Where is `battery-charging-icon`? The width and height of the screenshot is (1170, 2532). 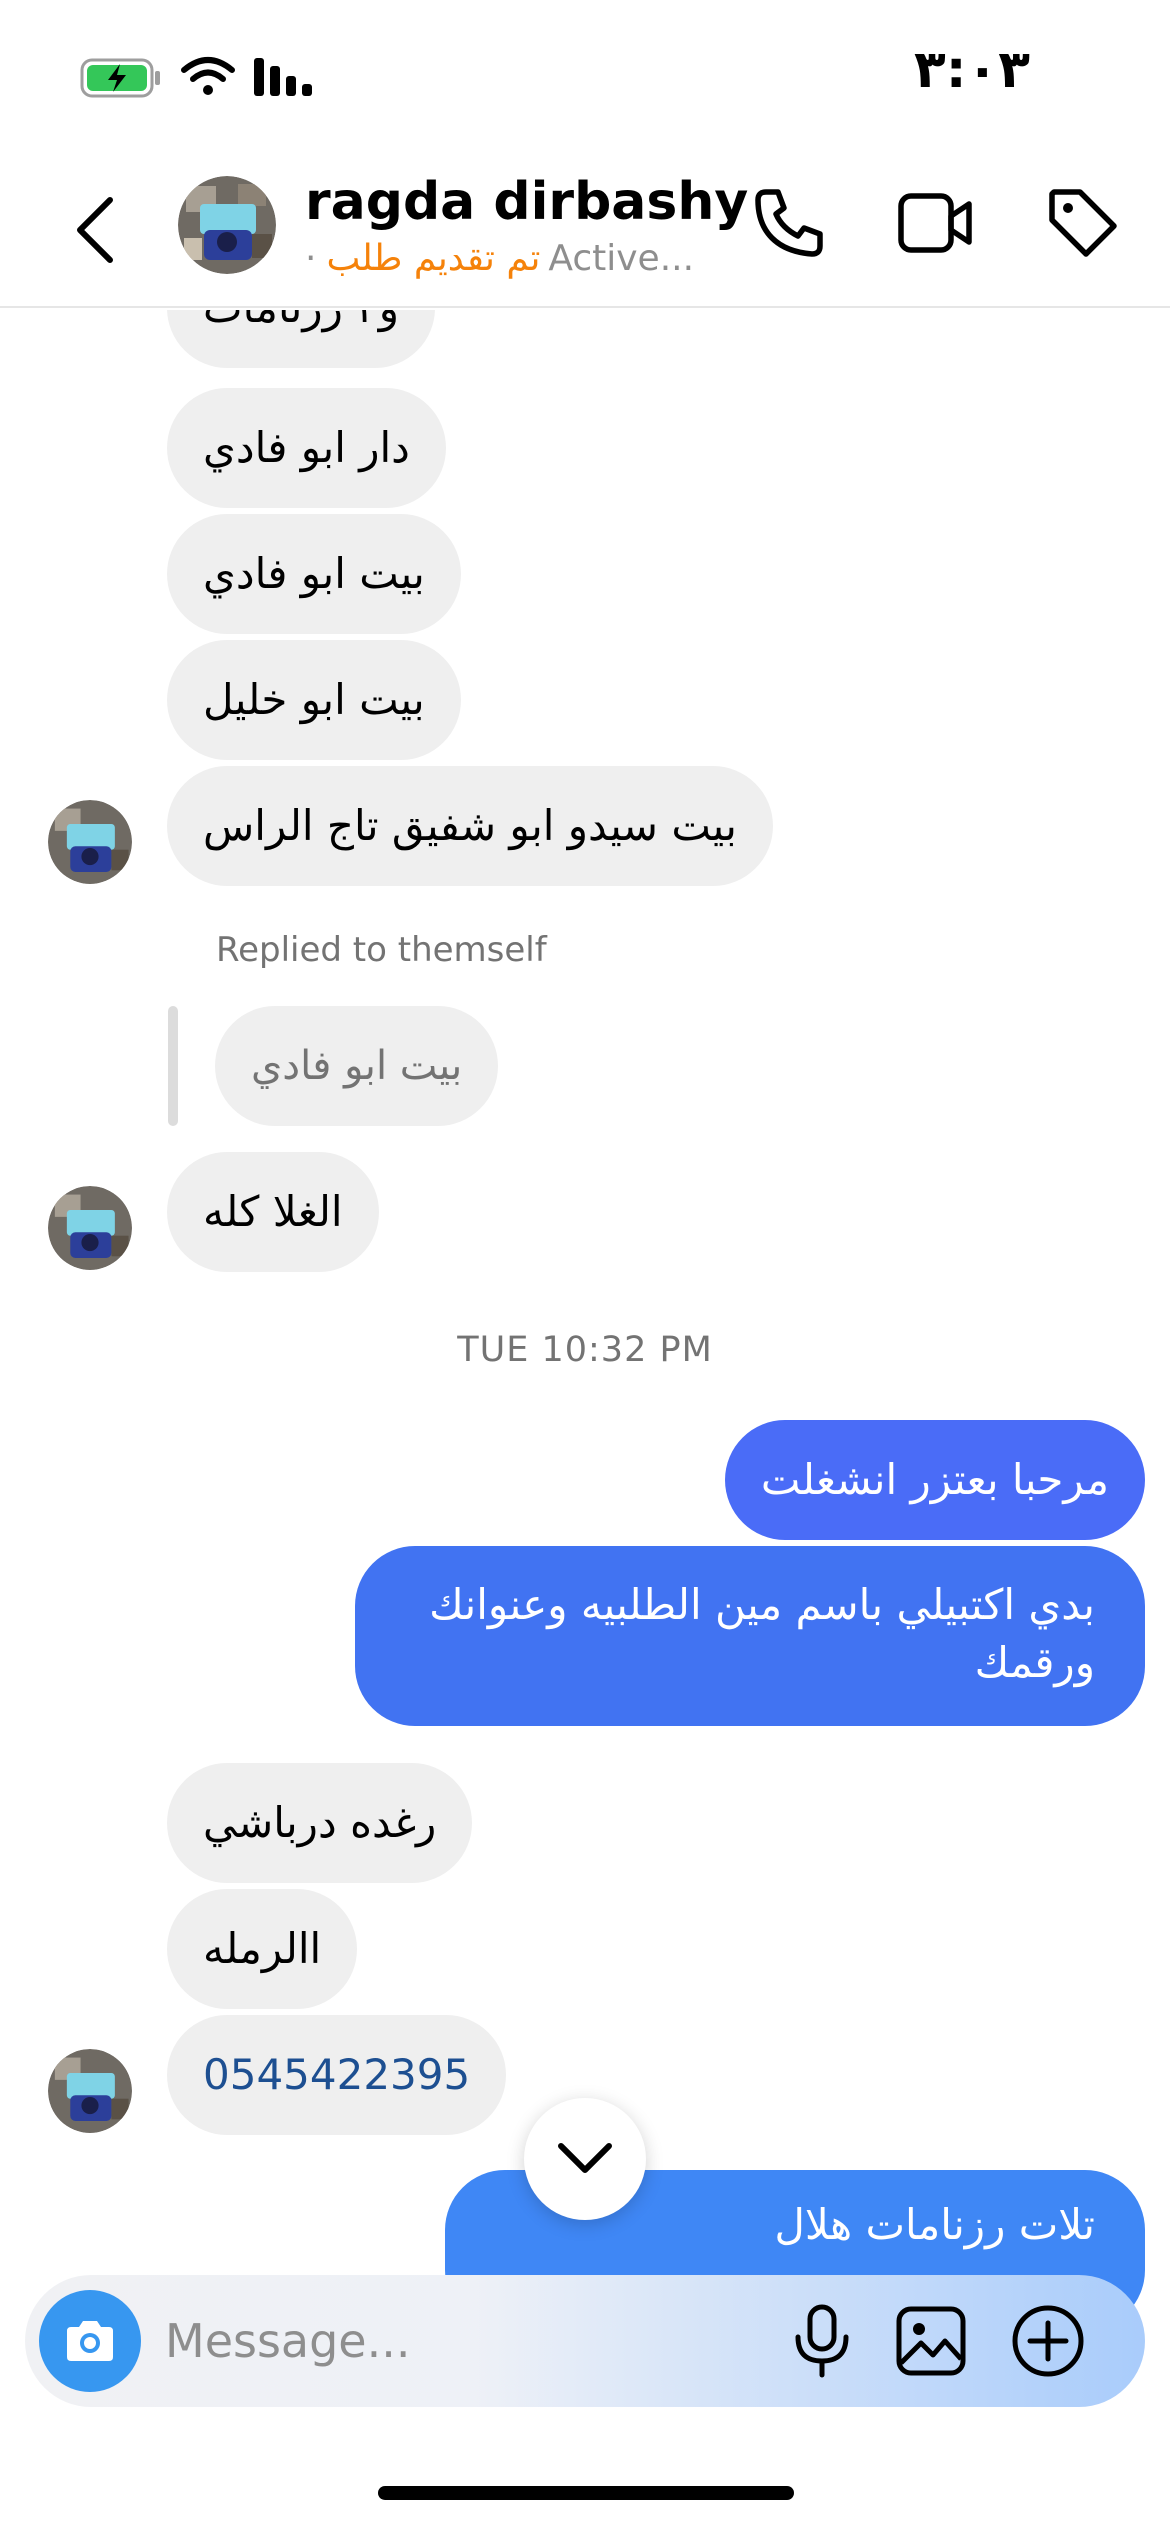 battery-charging-icon is located at coordinates (120, 78).